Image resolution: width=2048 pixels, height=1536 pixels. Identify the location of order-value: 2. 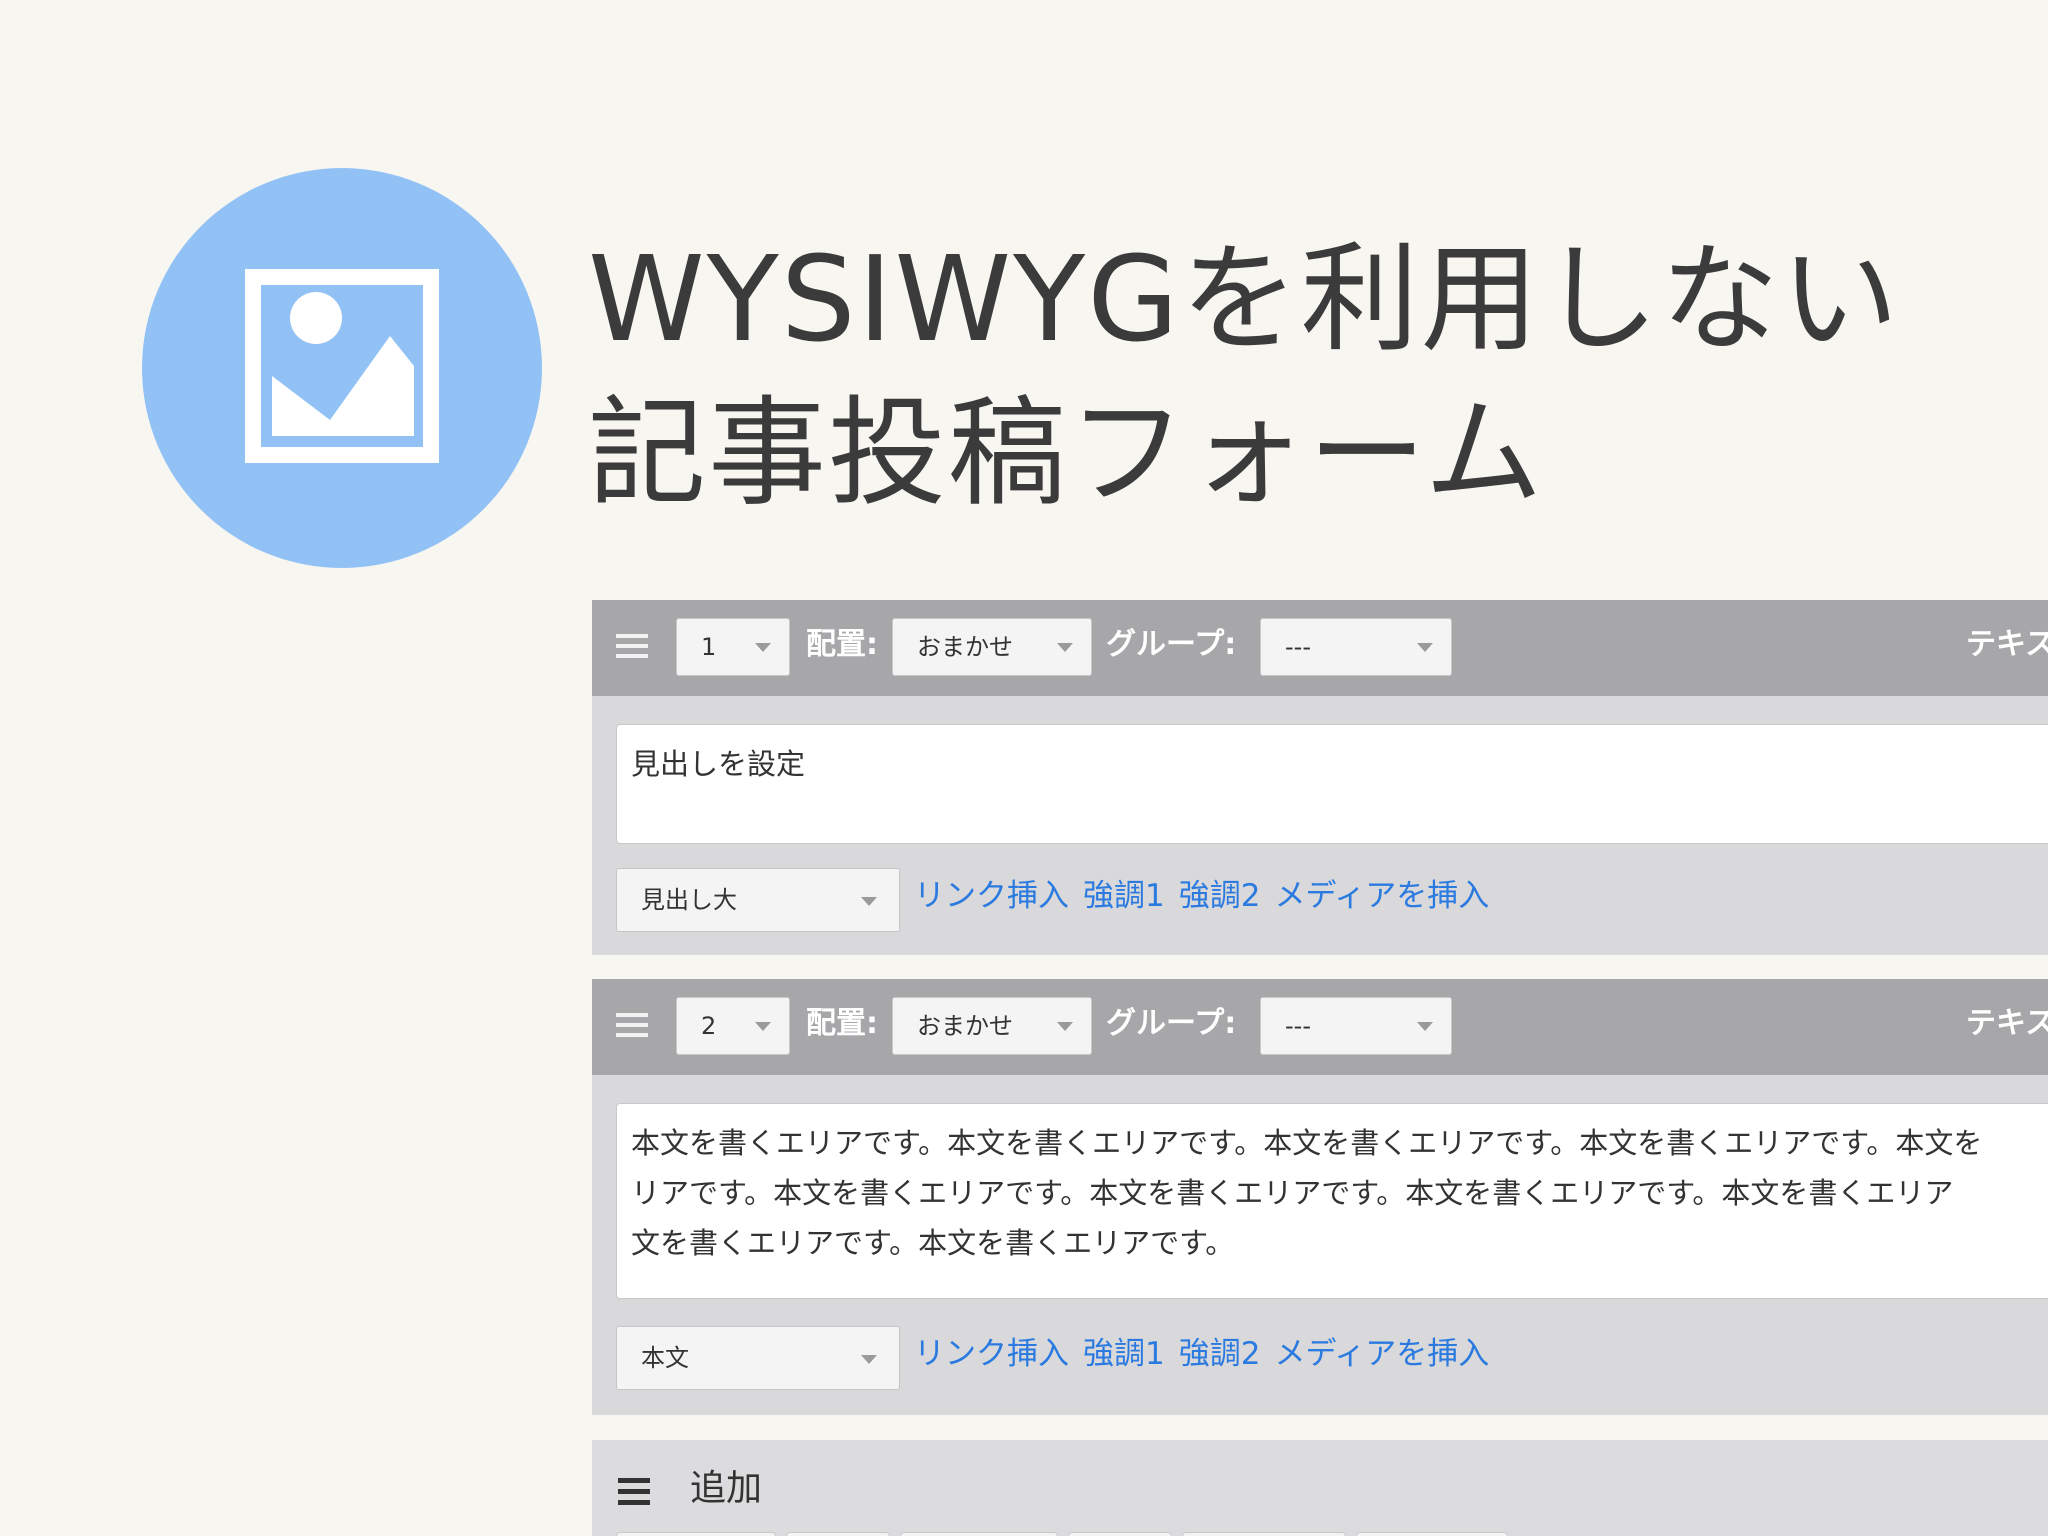
(709, 1026).